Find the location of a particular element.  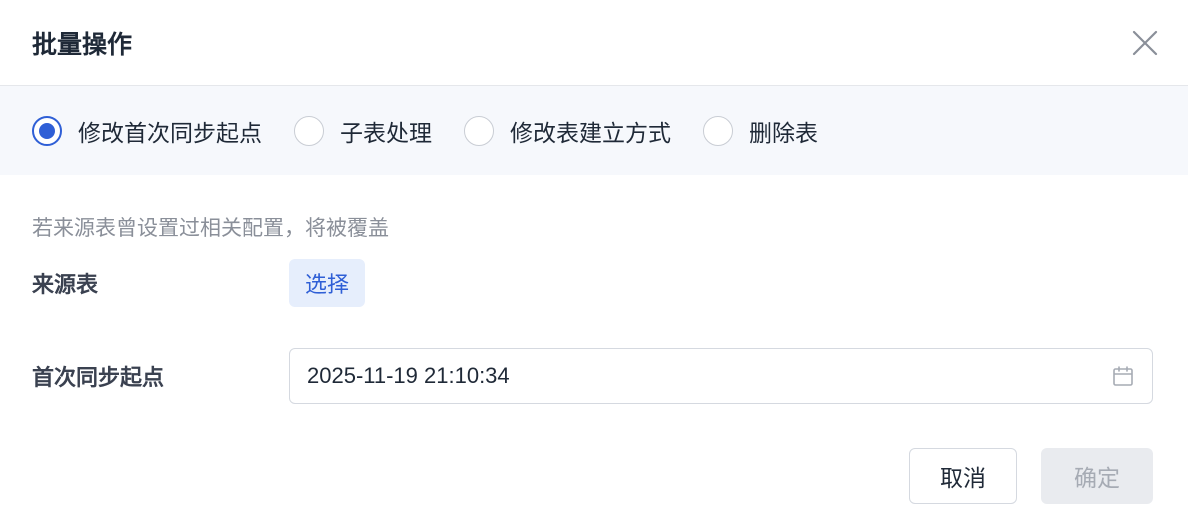

dialog-footer: 取消 确定 is located at coordinates (1031, 476).